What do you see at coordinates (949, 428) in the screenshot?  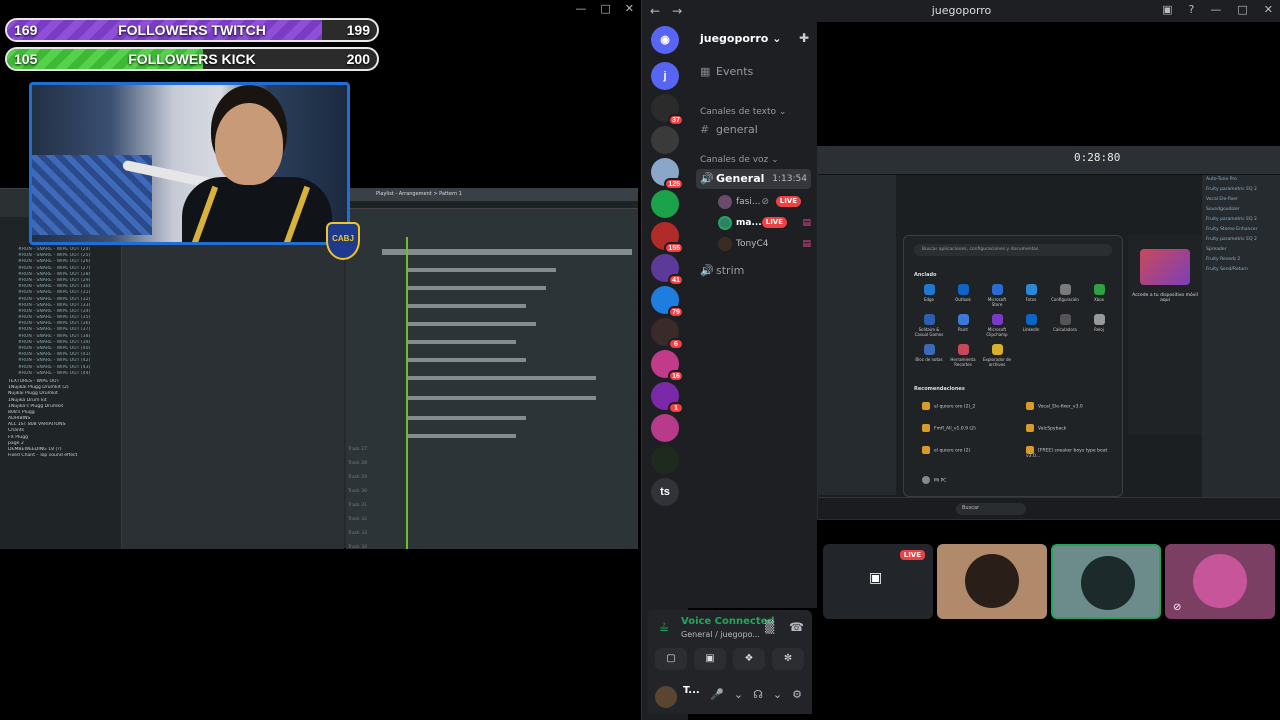 I see `recommended-item: Fmfl_All_v1.0.9 (2)` at bounding box center [949, 428].